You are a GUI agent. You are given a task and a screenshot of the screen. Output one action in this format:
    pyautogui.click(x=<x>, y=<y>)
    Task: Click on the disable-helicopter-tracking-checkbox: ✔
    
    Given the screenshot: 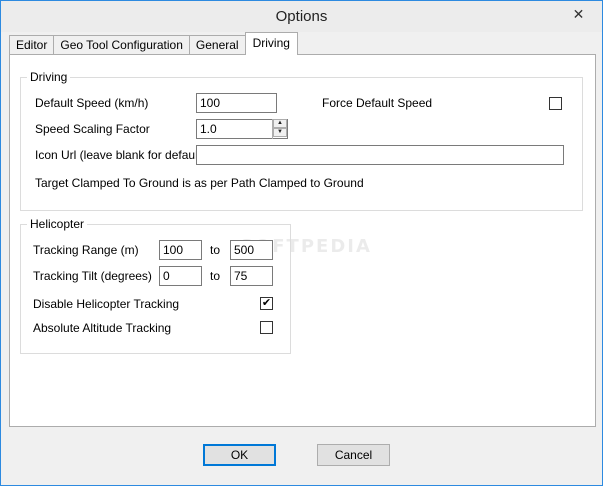 What is the action you would take?
    pyautogui.click(x=266, y=303)
    